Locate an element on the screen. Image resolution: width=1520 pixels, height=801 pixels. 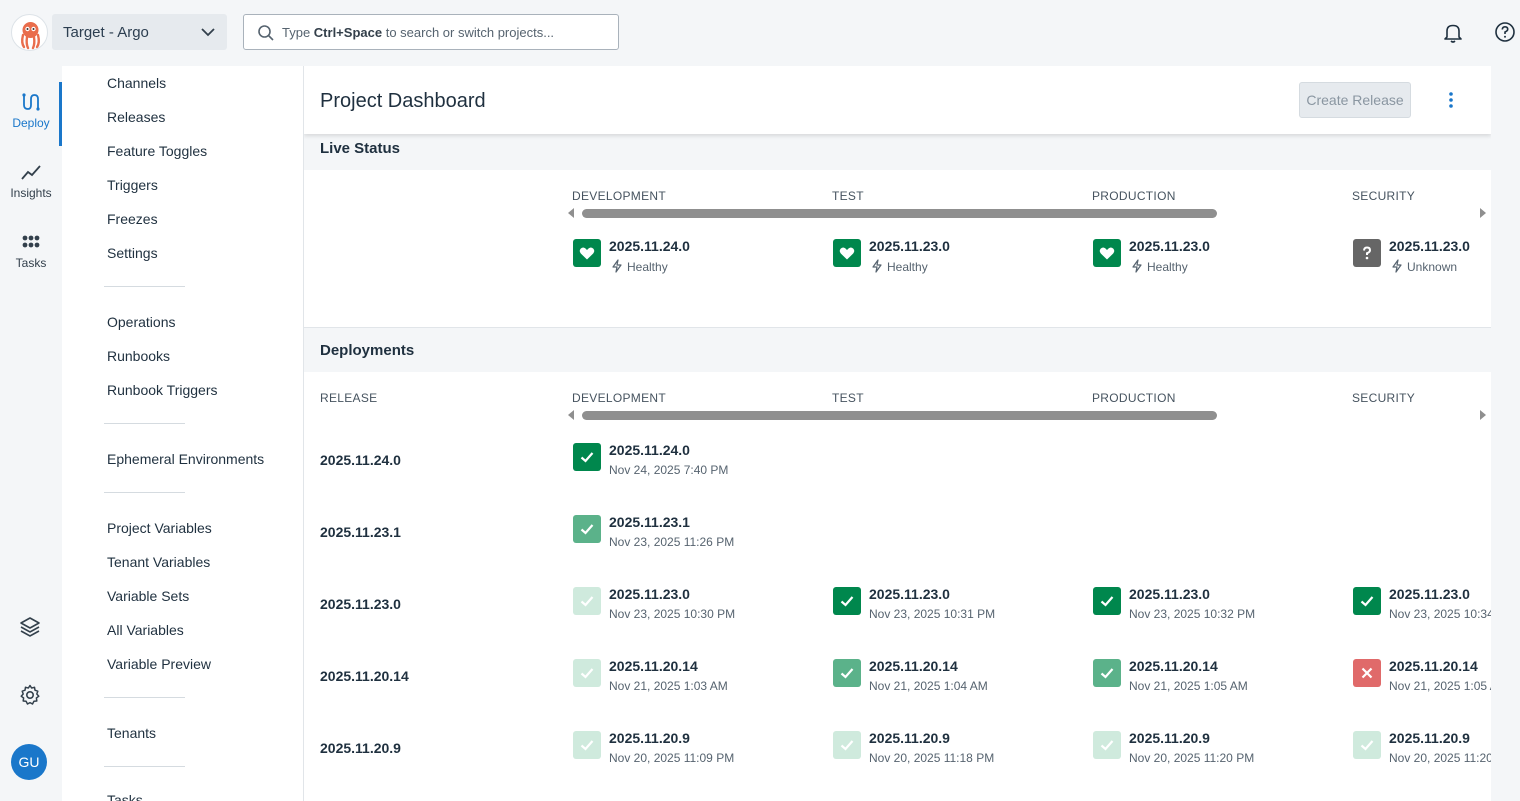
release-version-link: 2025.11.20.9 is located at coordinates (360, 748).